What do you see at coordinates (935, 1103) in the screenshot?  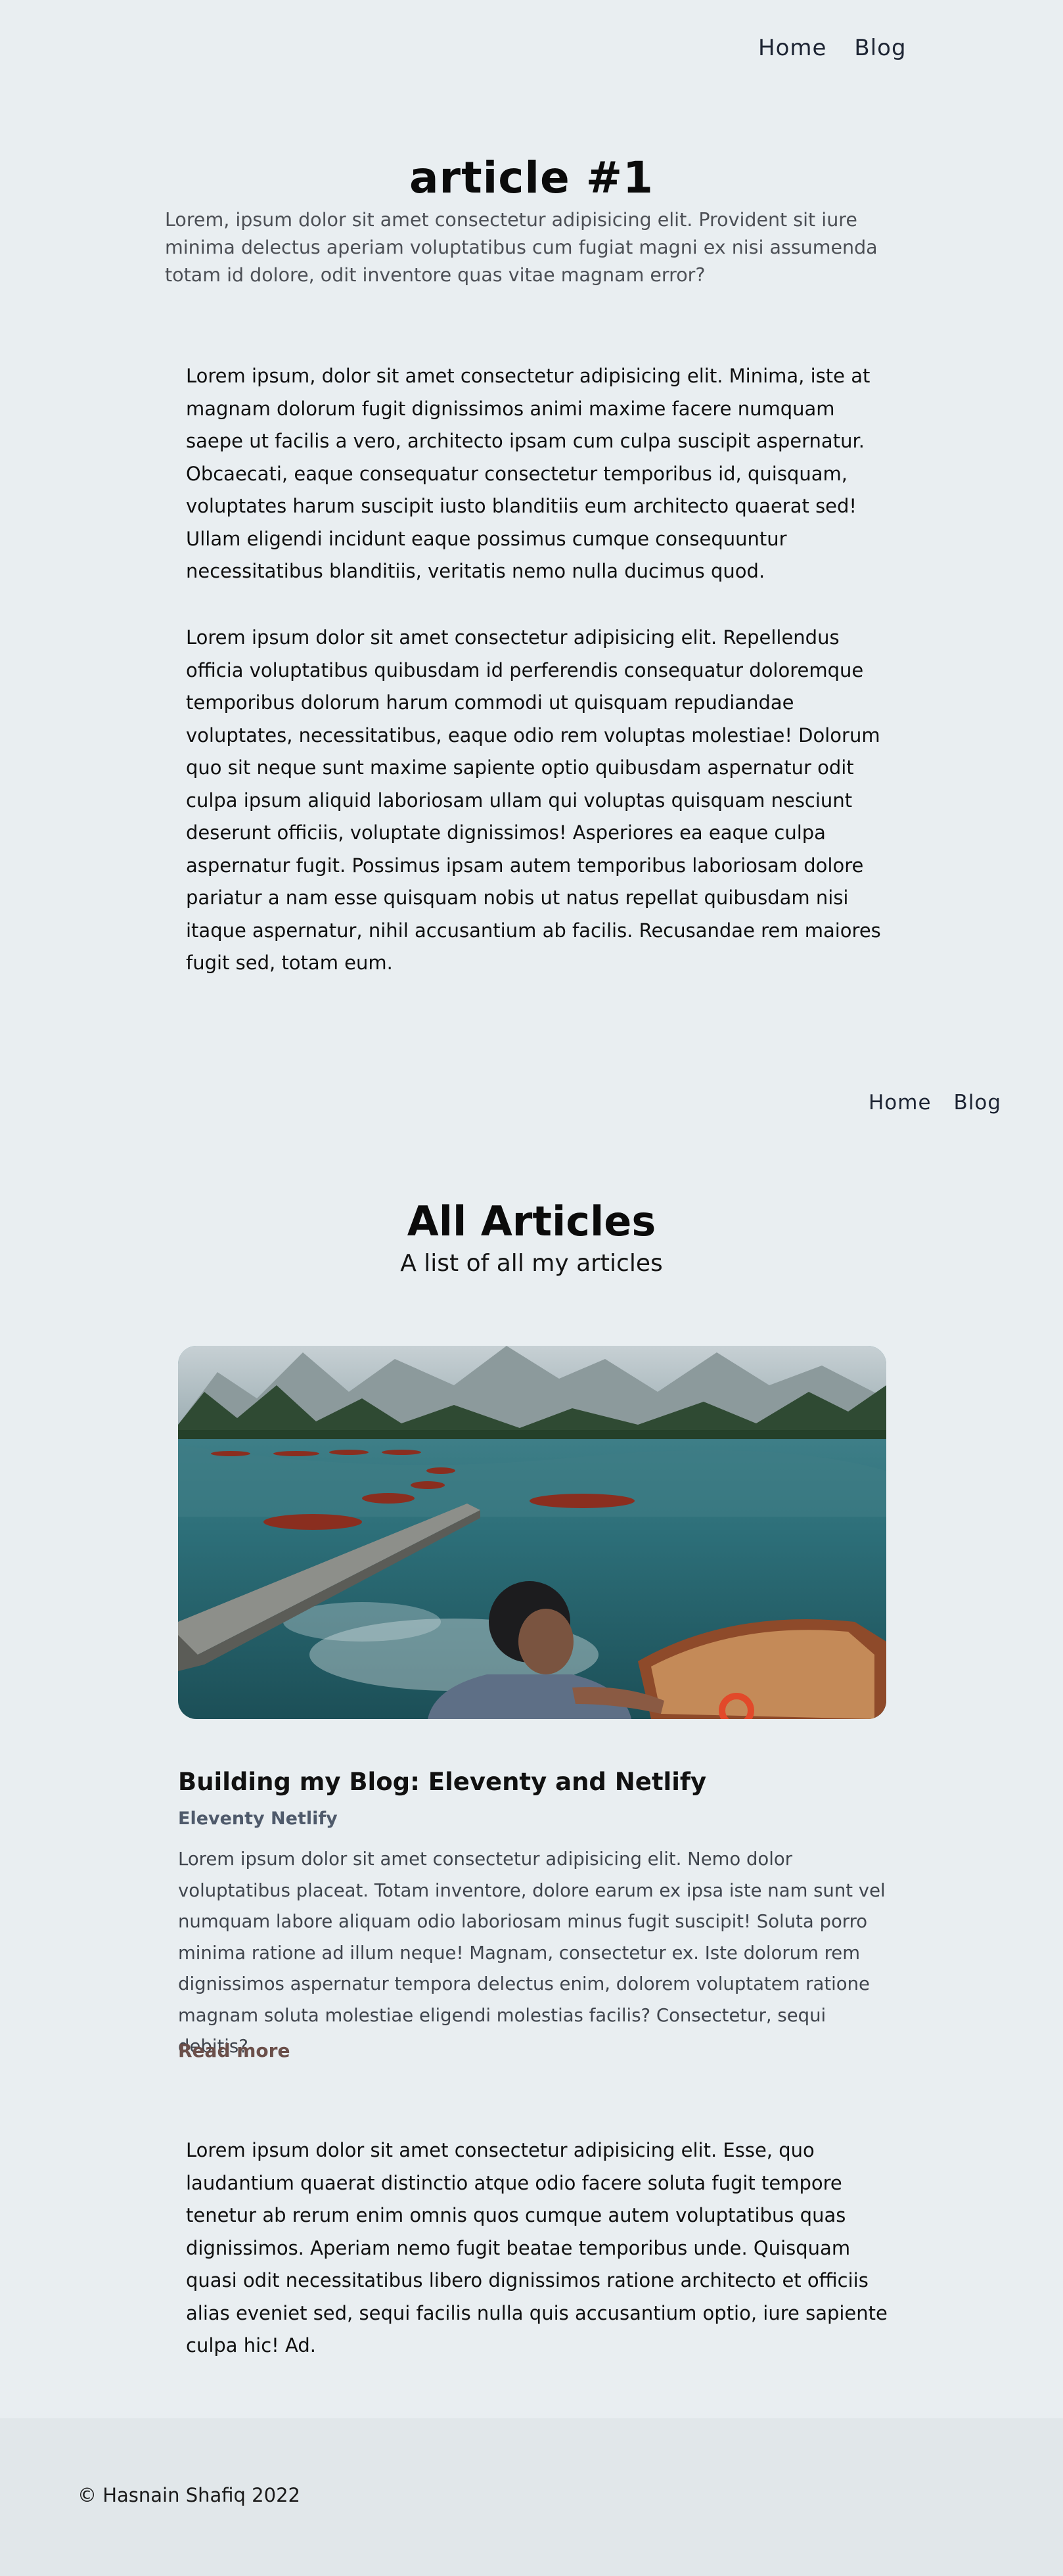 I see `secondary-nav: Home Blog` at bounding box center [935, 1103].